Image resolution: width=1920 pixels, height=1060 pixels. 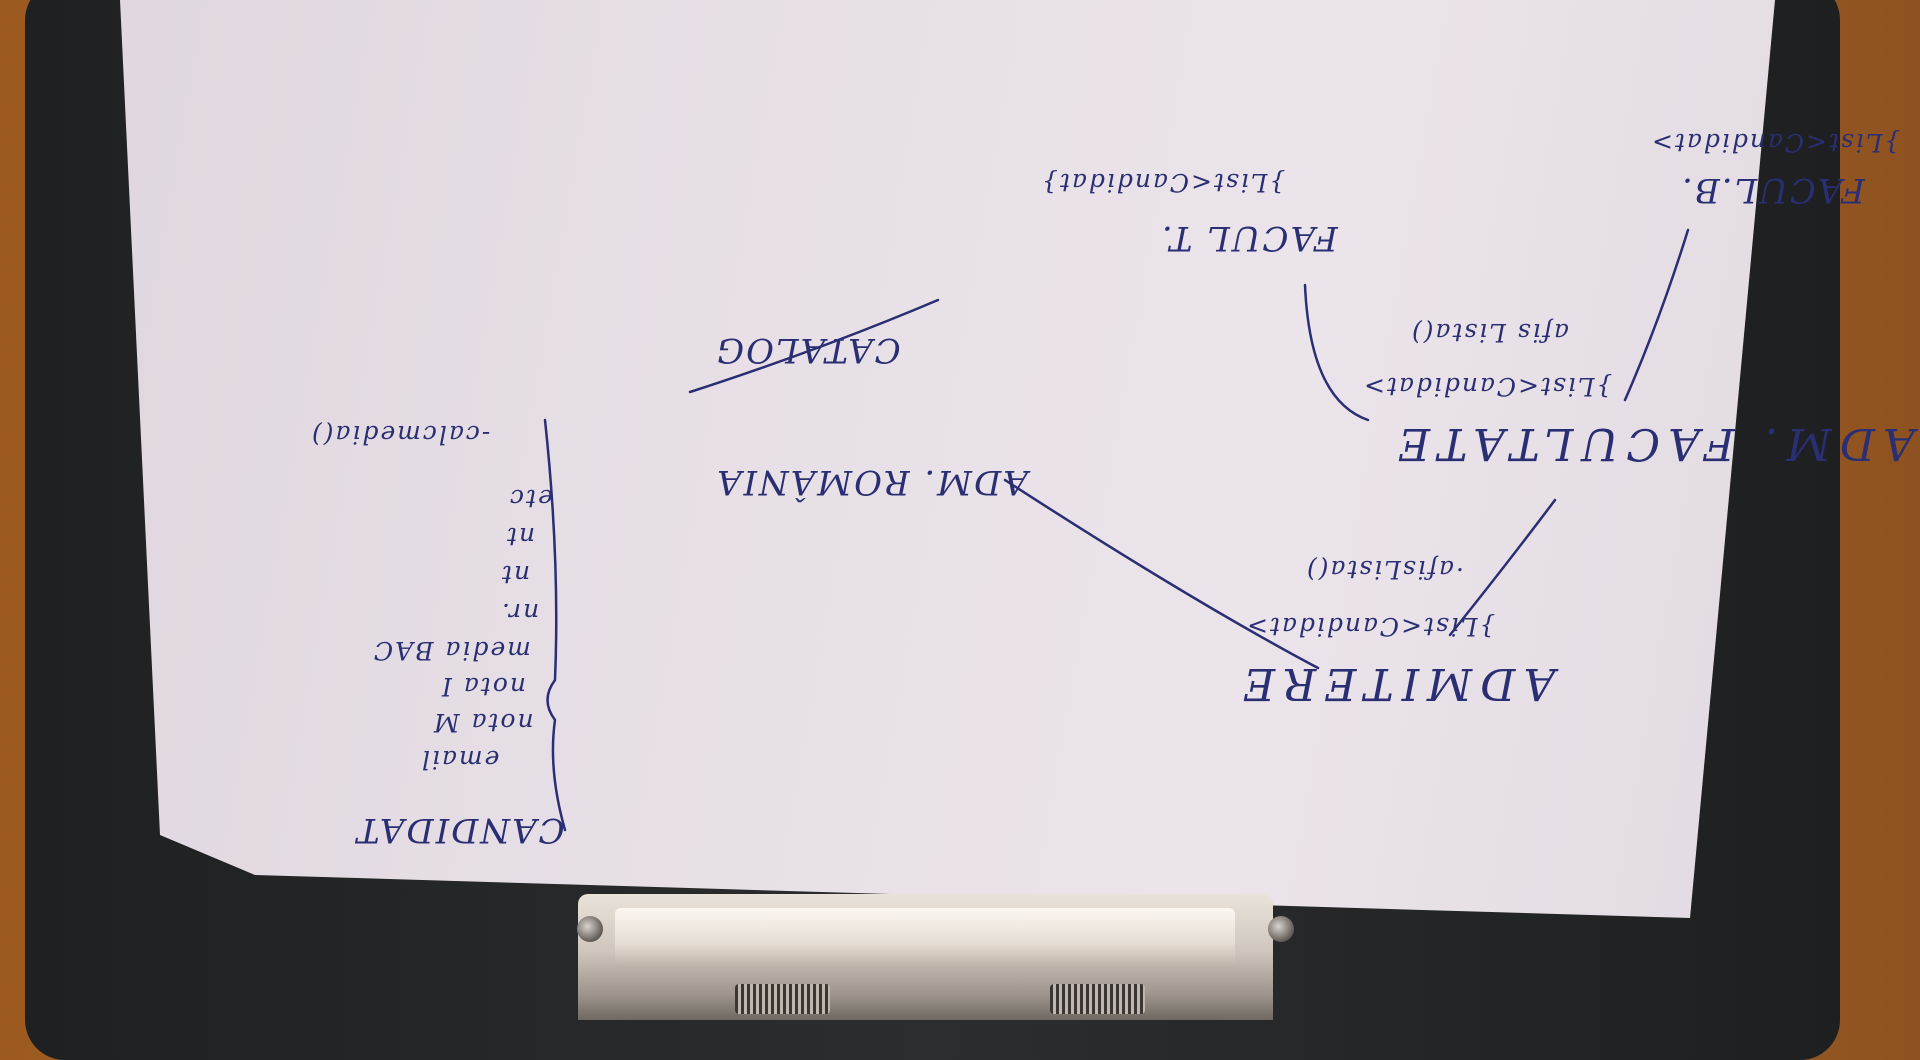 What do you see at coordinates (520, 536) in the screenshot?
I see `candidat-field-6: nt` at bounding box center [520, 536].